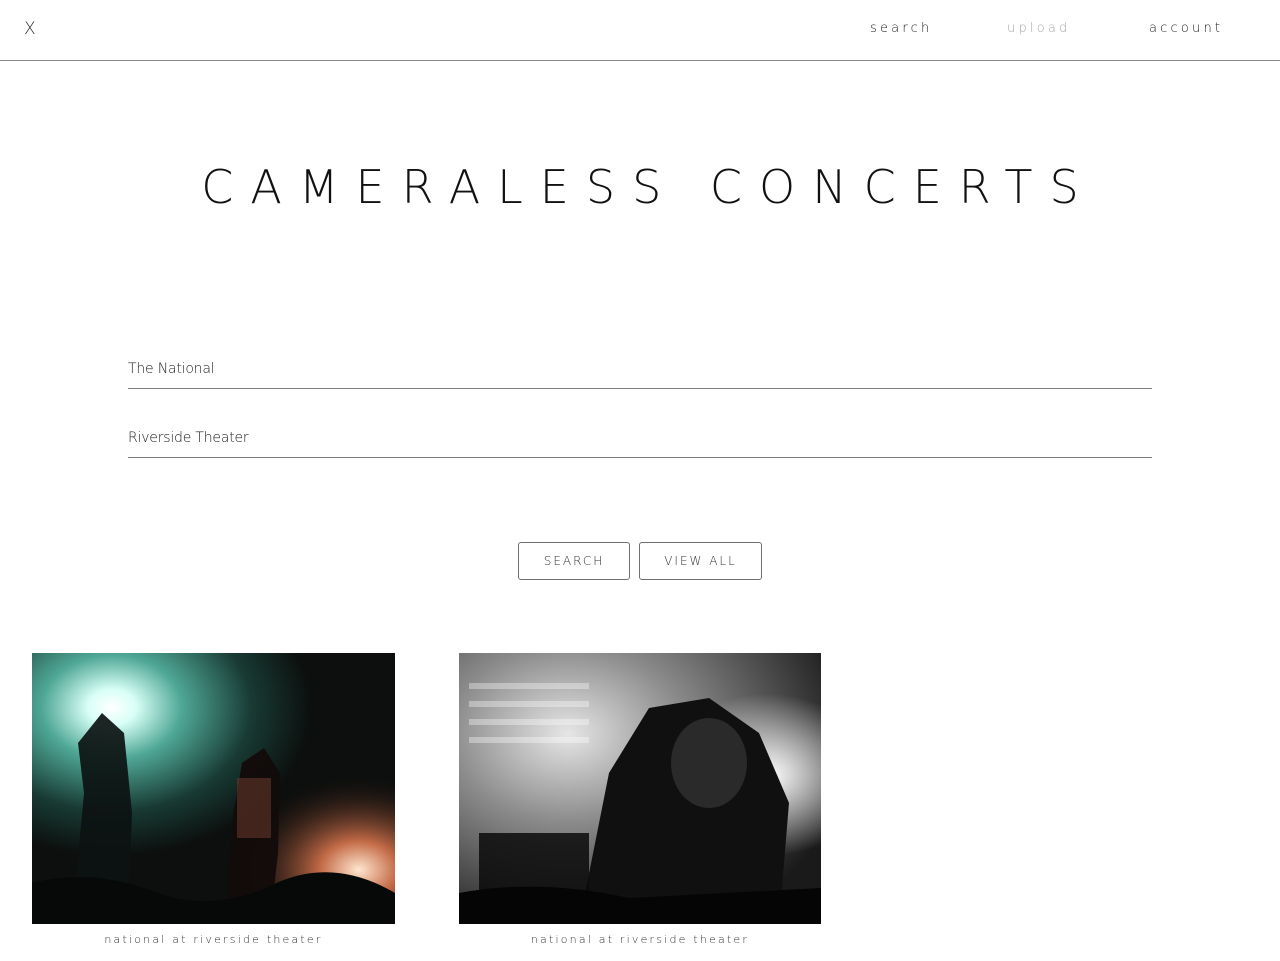 This screenshot has height=961, width=1280. I want to click on search-button: SEARCH, so click(574, 561).